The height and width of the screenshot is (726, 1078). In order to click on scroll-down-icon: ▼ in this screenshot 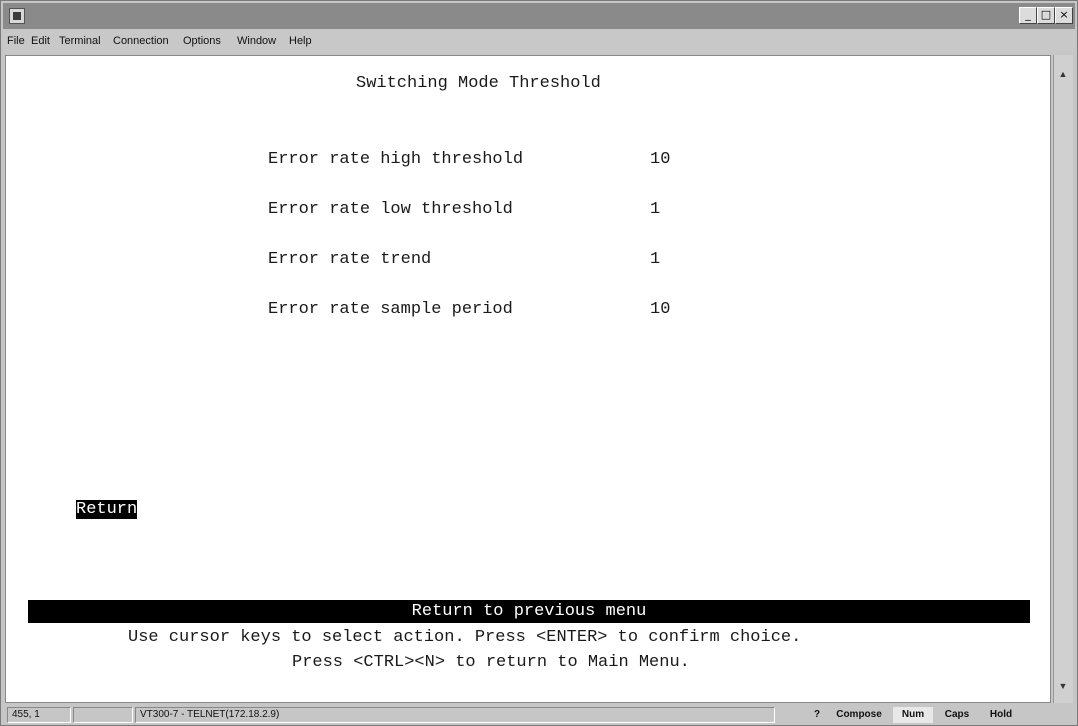, I will do `click(1063, 686)`.